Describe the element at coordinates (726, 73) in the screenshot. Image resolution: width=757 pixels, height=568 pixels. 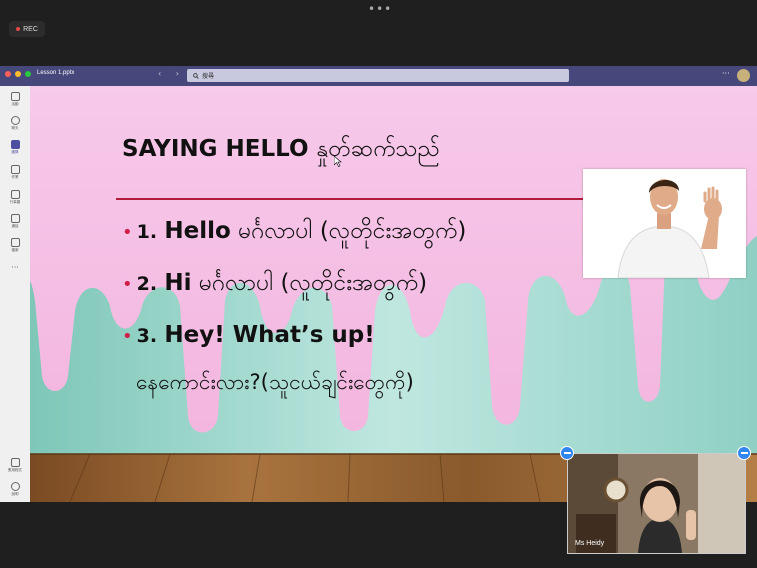
I see `window-more-button: ···` at that location.